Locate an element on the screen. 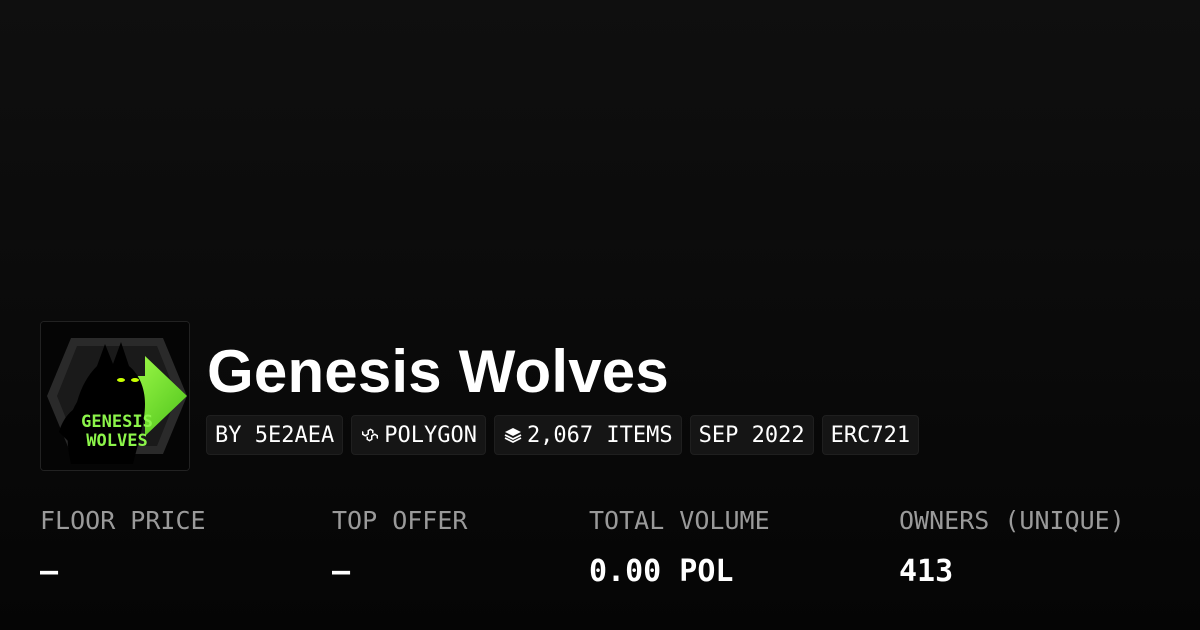  items-badge: 2,067 ITEMS is located at coordinates (587, 435).